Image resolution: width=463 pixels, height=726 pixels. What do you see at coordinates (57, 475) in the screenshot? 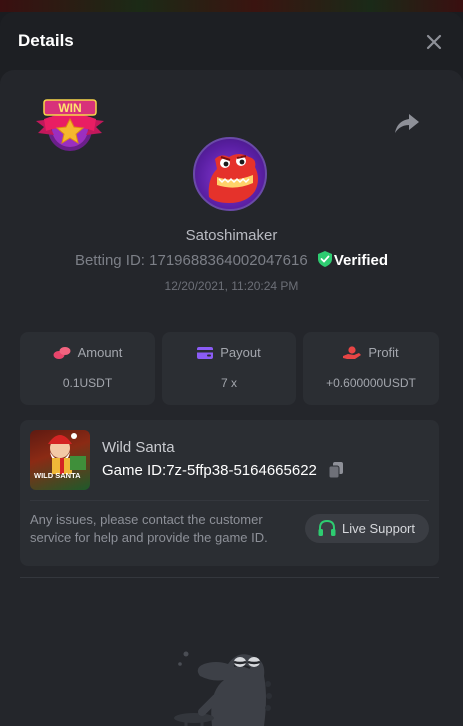
I see `thumbnail-text: WILD SANTA` at bounding box center [57, 475].